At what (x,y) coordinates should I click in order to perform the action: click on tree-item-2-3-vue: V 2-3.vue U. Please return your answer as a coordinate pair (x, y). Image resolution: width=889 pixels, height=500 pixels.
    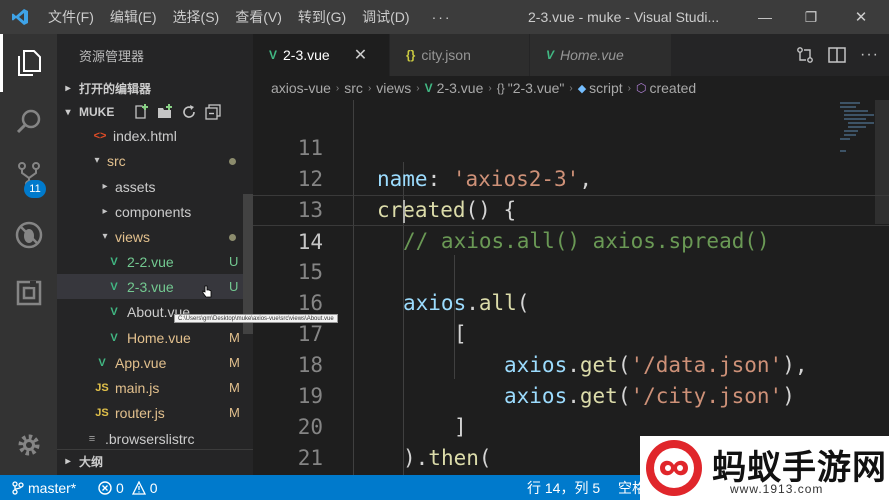
    Looking at the image, I should click on (155, 286).